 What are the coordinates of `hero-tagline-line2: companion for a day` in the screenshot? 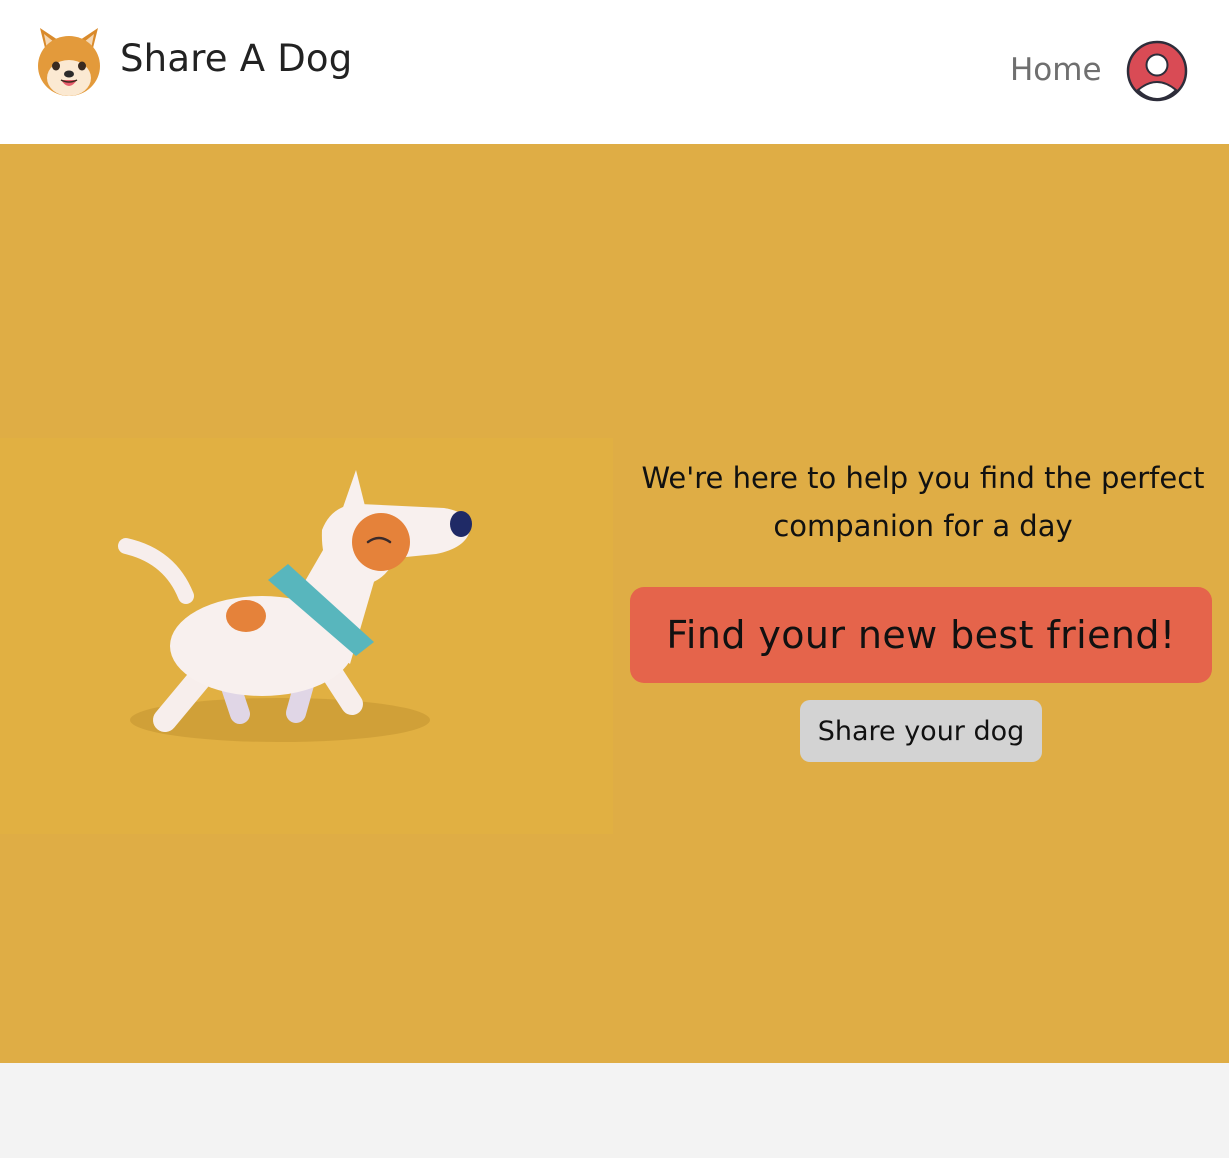 It's located at (923, 526).